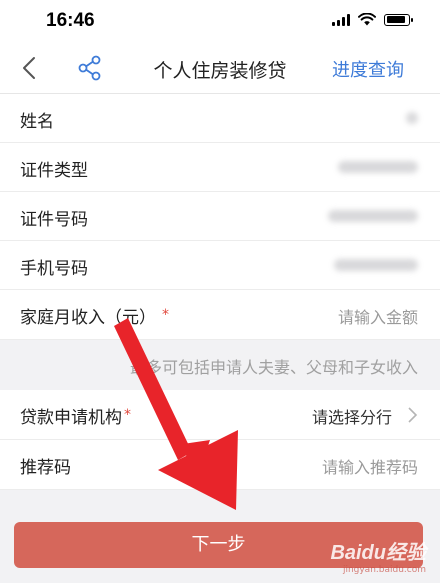  Describe the element at coordinates (378, 553) in the screenshot. I see `watermark-logo: Baidu经验` at that location.